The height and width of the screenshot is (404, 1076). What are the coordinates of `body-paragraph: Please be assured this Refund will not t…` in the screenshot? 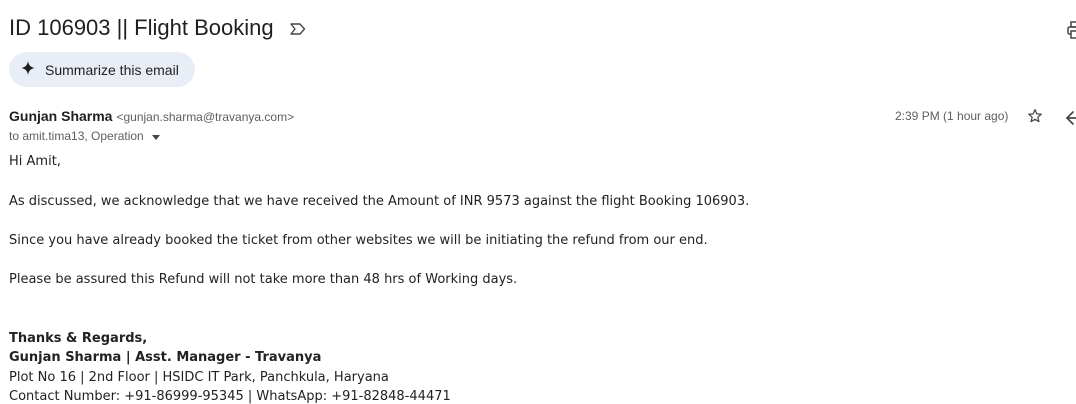 It's located at (263, 279).